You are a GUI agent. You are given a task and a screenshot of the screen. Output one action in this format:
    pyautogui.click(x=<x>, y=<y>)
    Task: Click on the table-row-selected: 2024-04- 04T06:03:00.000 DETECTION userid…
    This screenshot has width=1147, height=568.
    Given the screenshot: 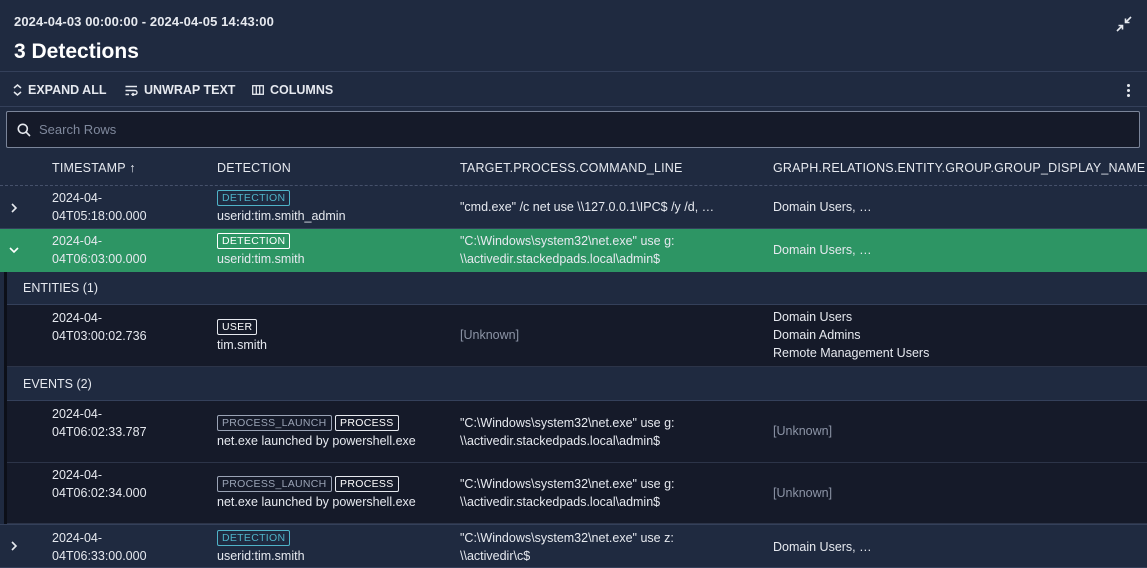 What is the action you would take?
    pyautogui.click(x=573, y=250)
    